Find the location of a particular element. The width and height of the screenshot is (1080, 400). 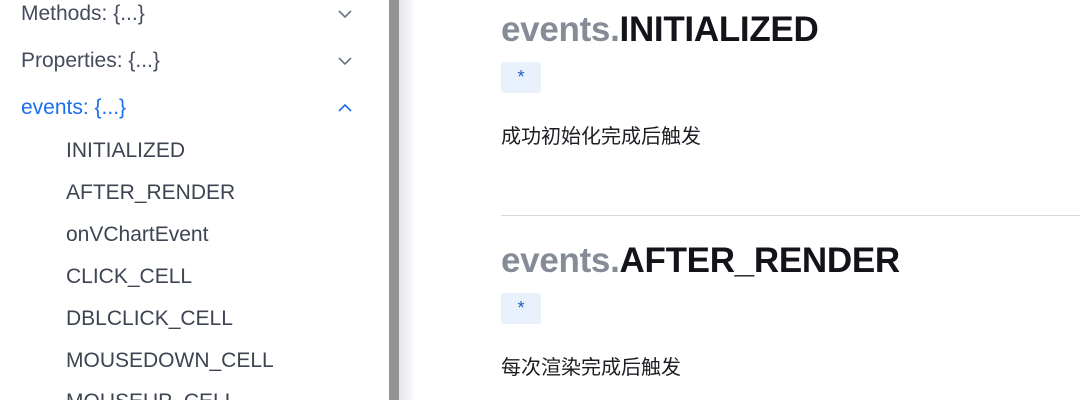

sidebar-section-label: Methods: {...} is located at coordinates (83, 13).